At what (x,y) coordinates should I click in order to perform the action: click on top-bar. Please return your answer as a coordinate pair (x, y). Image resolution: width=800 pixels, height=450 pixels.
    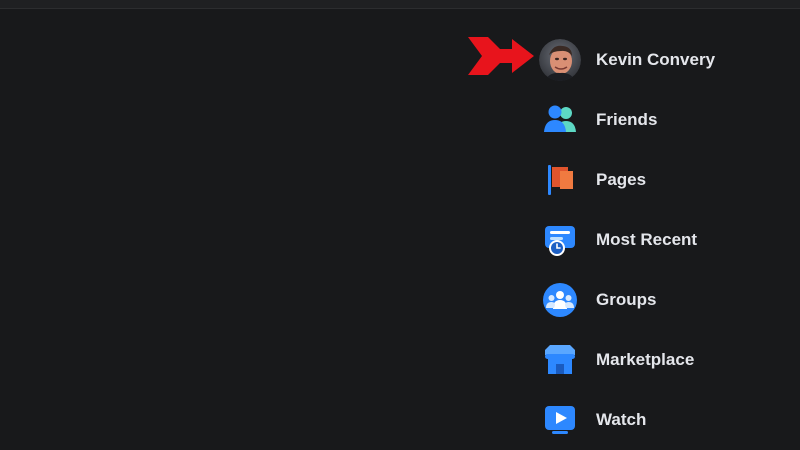
    Looking at the image, I should click on (400, 4).